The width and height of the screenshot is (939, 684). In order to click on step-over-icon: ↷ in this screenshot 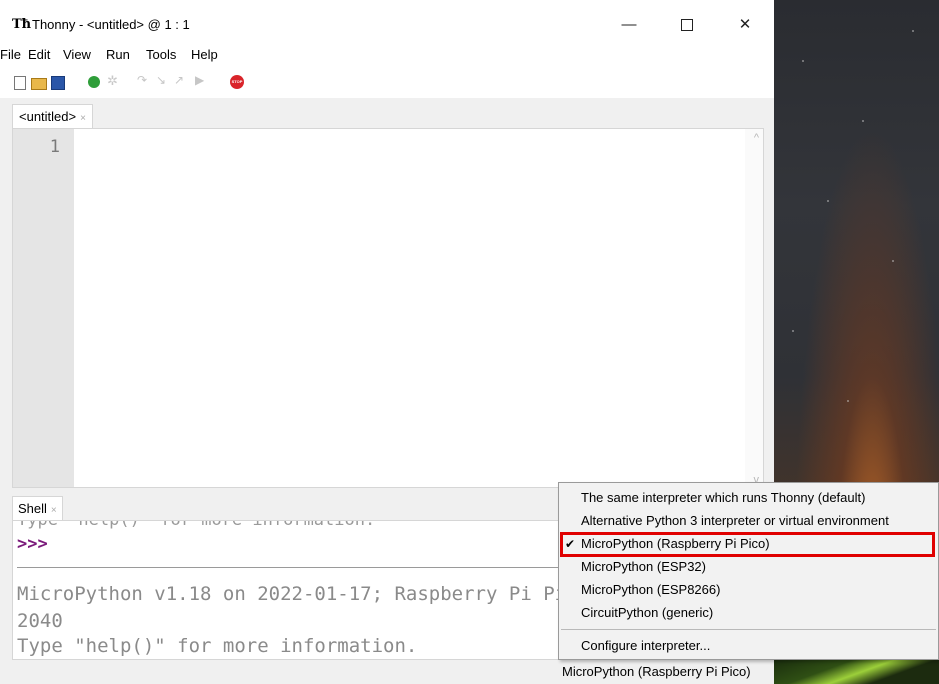, I will do `click(142, 80)`.